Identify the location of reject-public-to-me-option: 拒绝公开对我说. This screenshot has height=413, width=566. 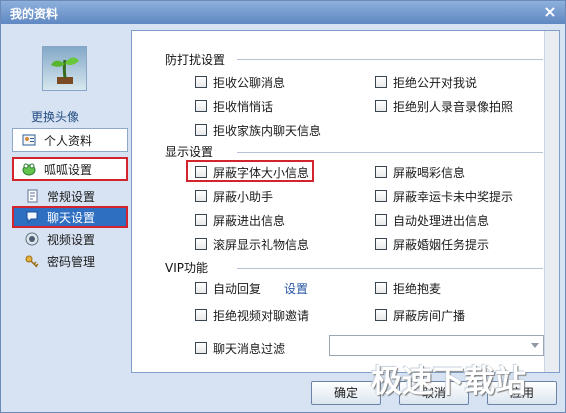
(426, 82).